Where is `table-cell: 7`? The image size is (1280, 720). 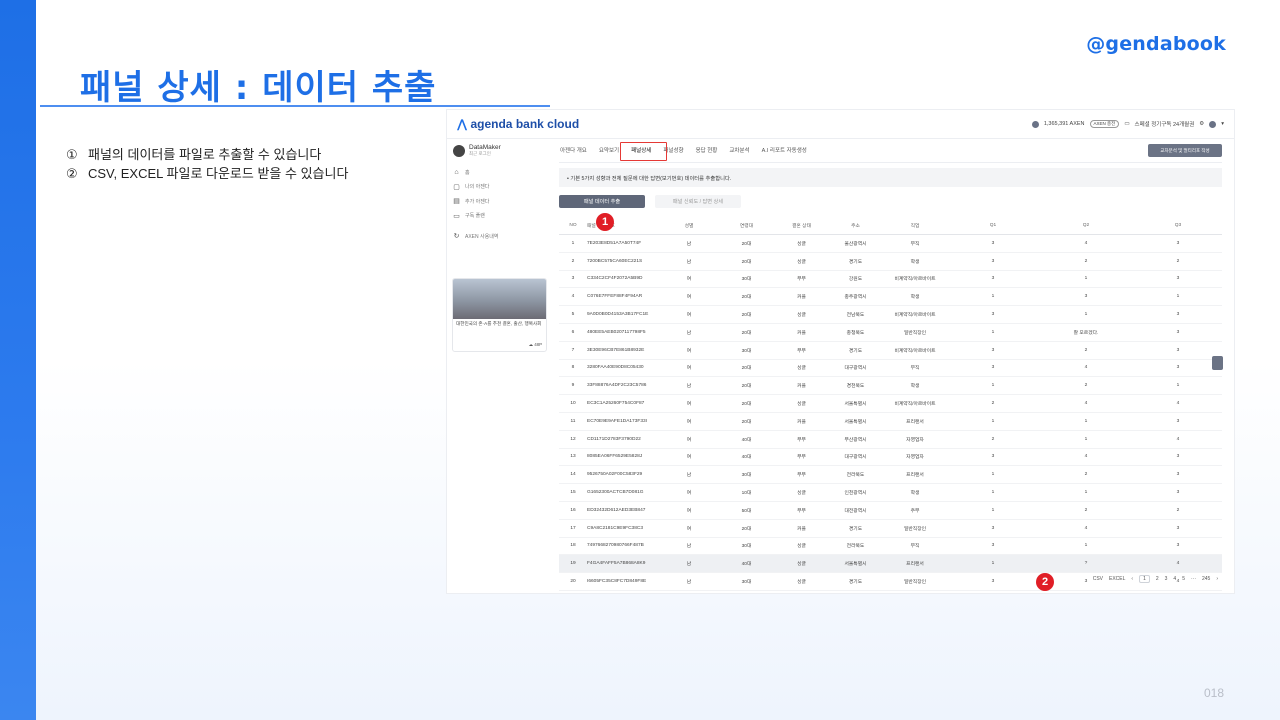 table-cell: 7 is located at coordinates (573, 350).